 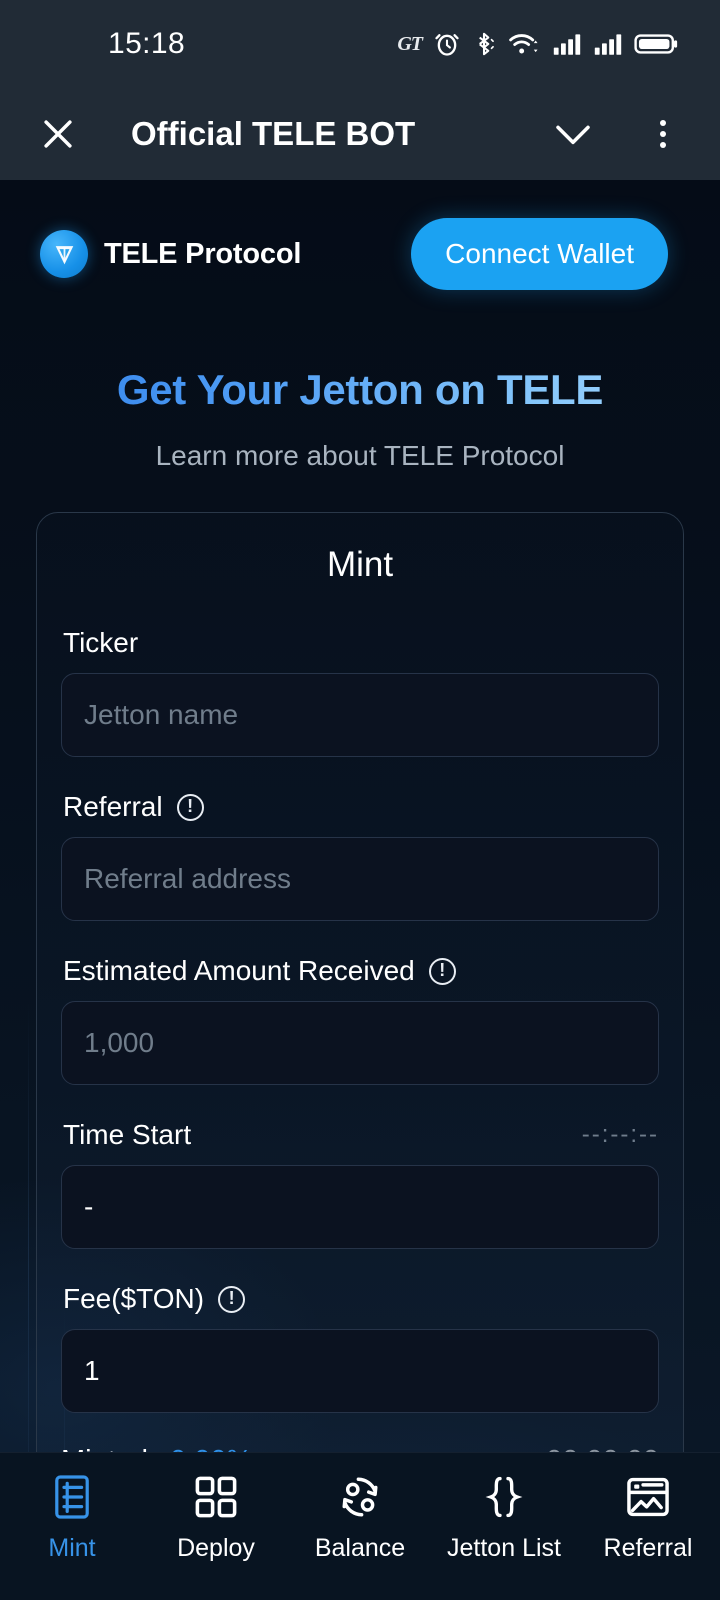 What do you see at coordinates (216, 1497) in the screenshot?
I see `grid-squares-icon` at bounding box center [216, 1497].